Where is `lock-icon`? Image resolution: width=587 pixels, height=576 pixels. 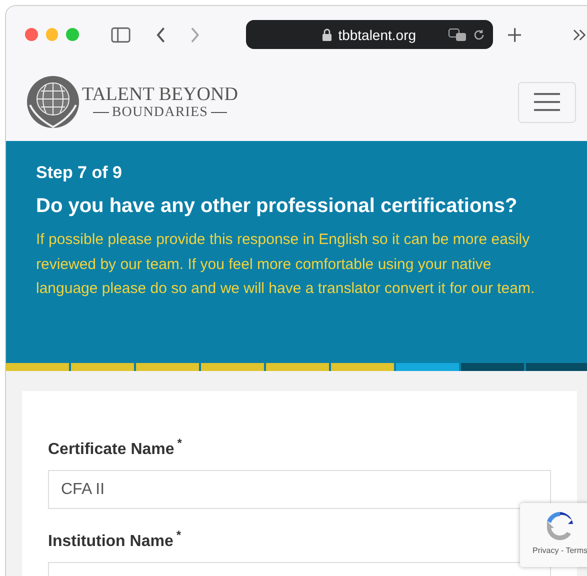
lock-icon is located at coordinates (327, 34).